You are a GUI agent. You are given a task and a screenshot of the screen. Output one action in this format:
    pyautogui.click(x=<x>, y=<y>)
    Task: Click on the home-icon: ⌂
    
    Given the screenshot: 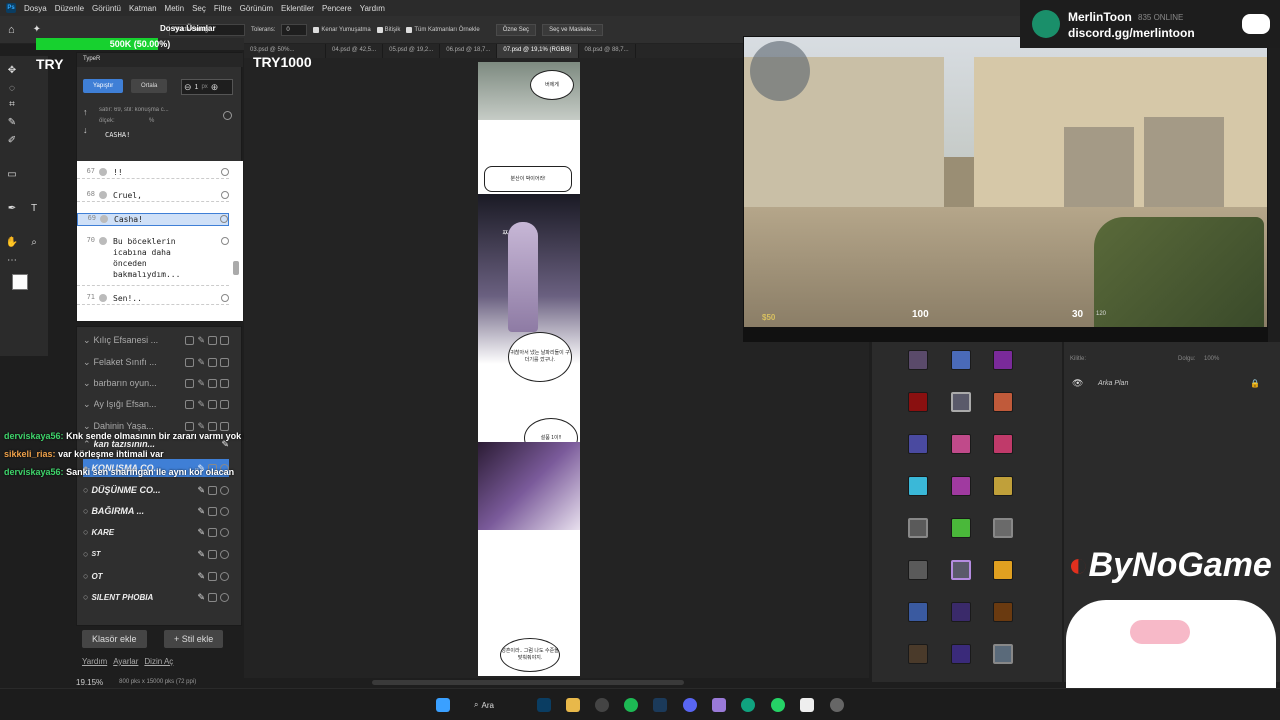 What is the action you would take?
    pyautogui.click(x=11, y=30)
    